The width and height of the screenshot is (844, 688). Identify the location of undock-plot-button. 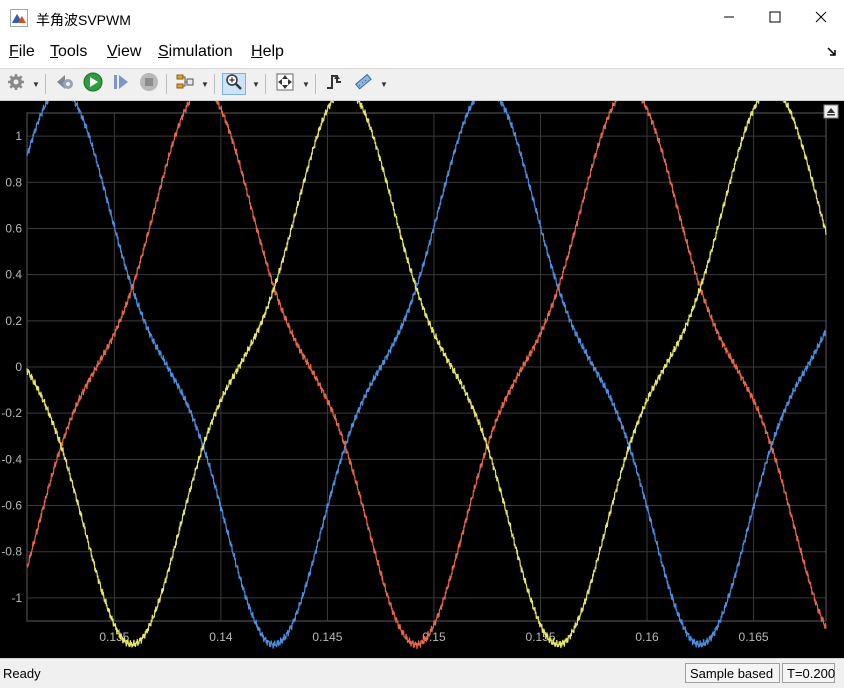
(831, 111).